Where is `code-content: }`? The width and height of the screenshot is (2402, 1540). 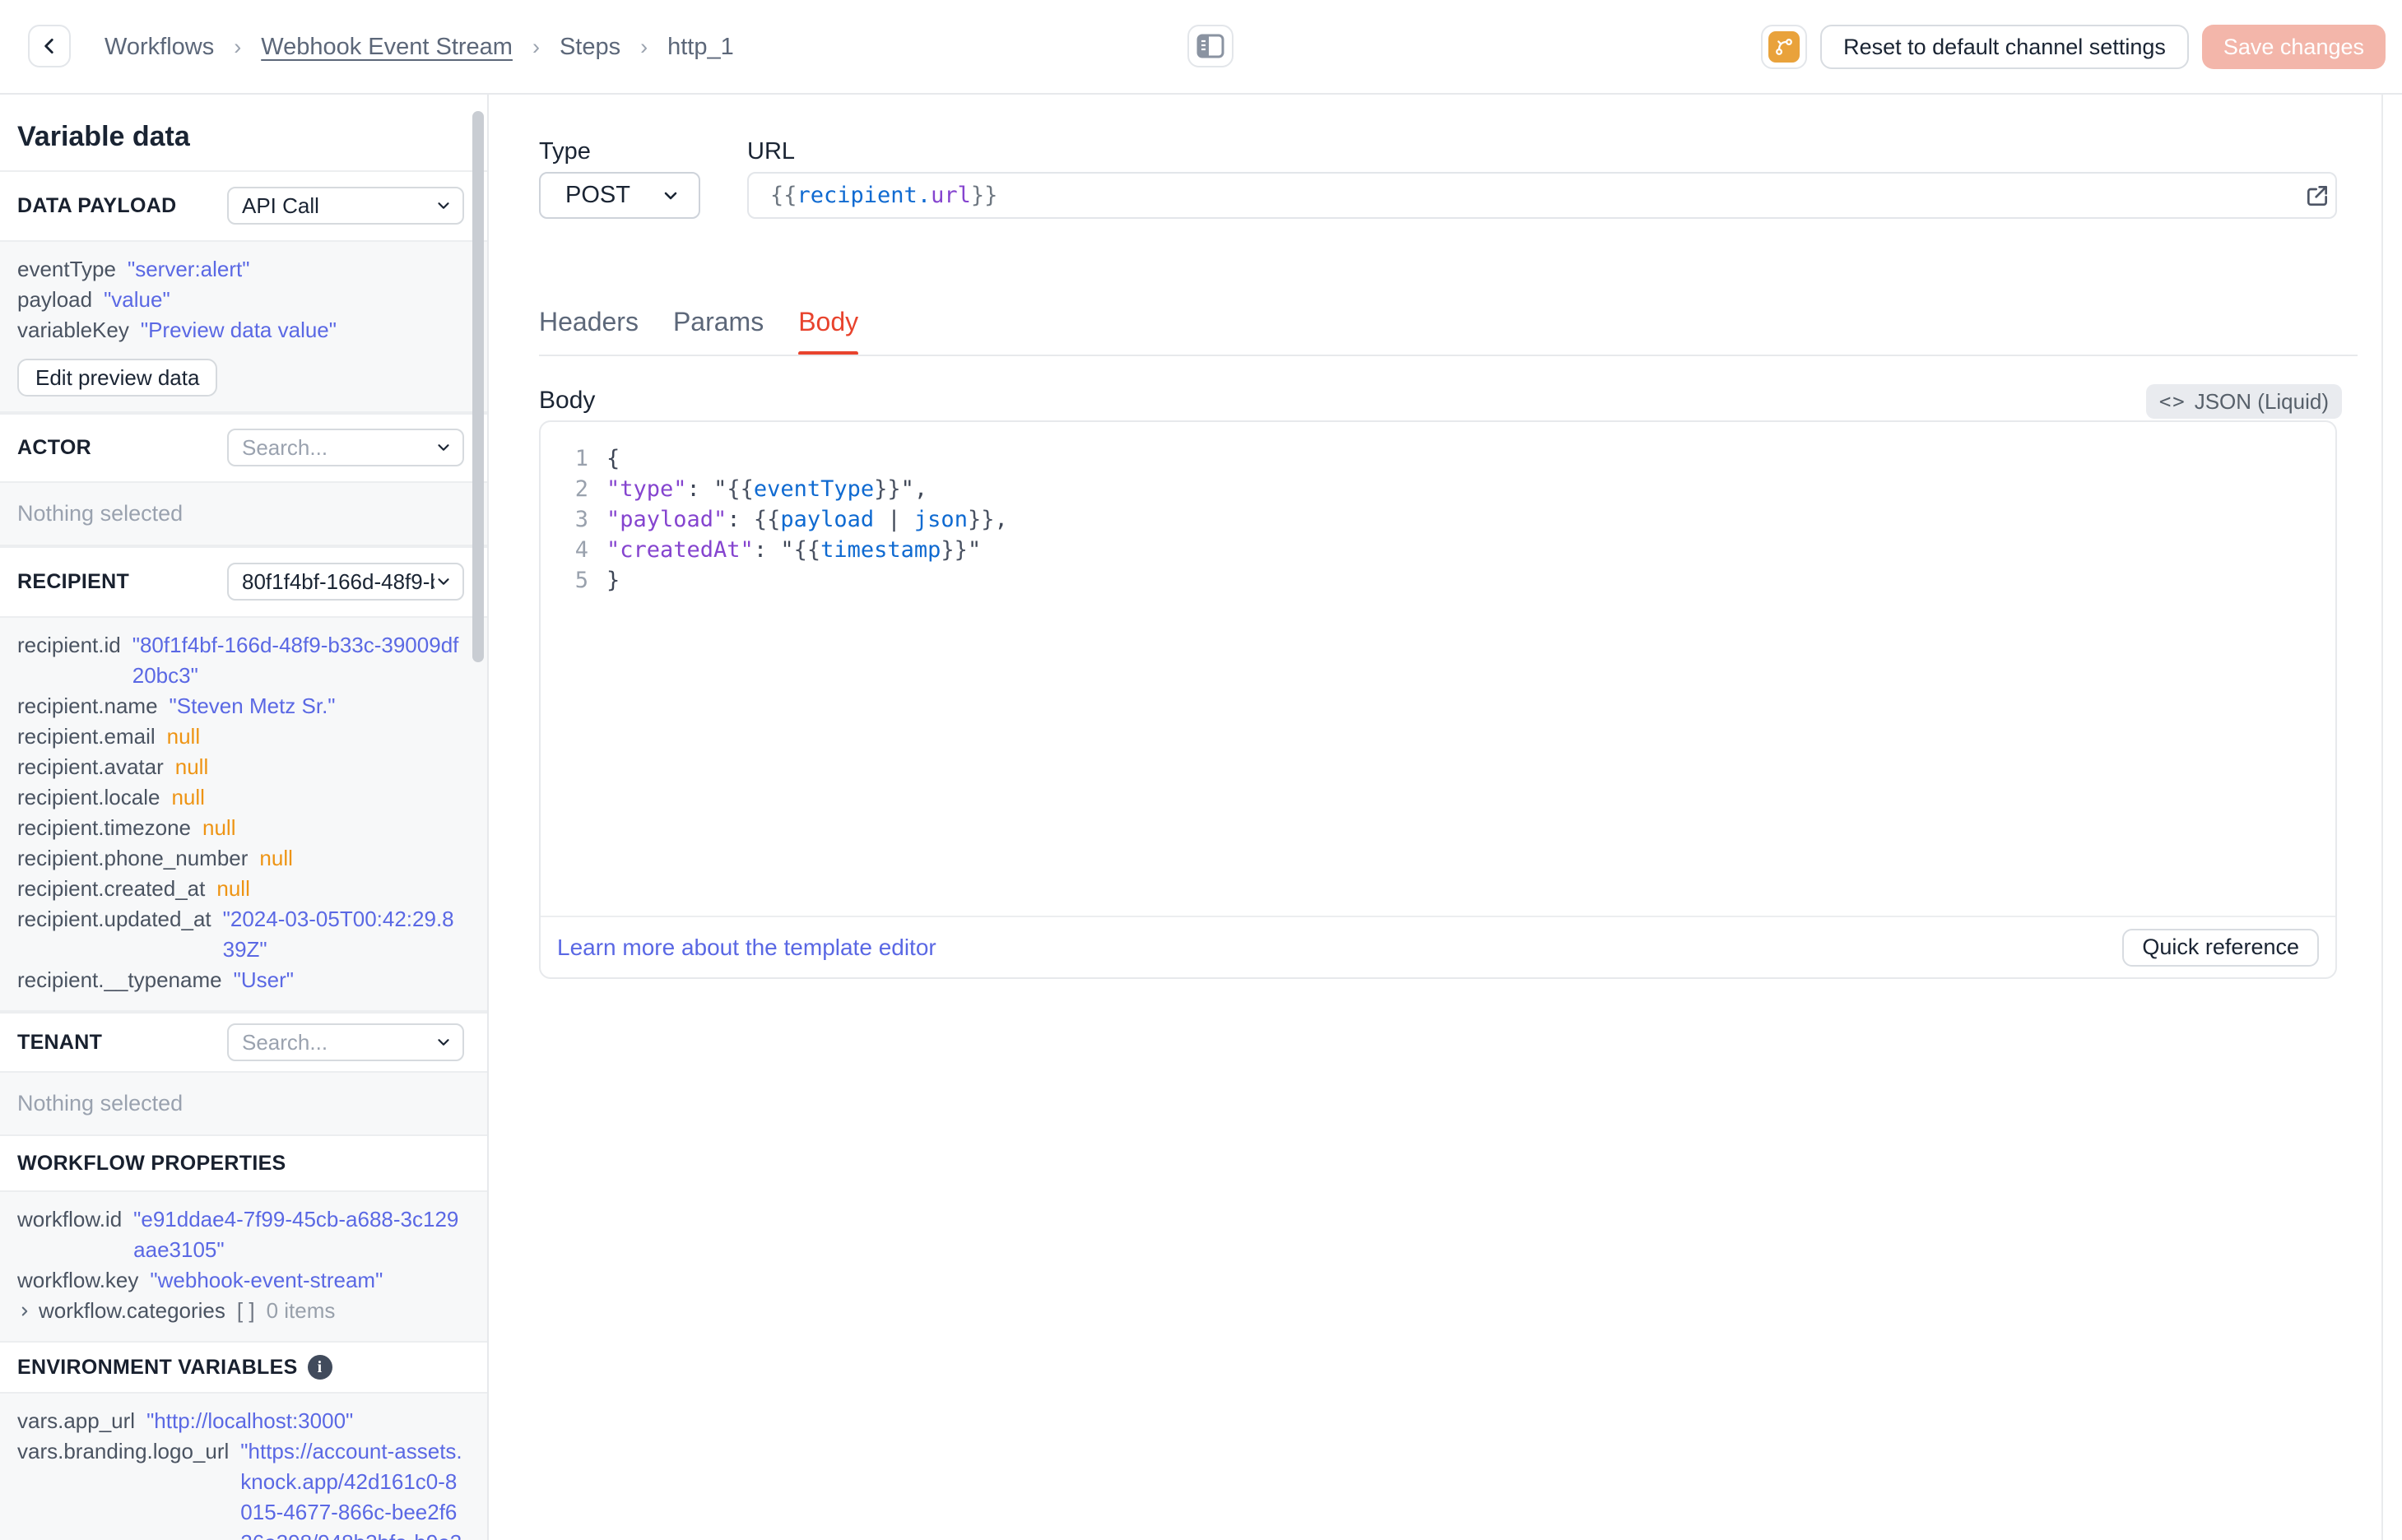 code-content: } is located at coordinates (613, 580).